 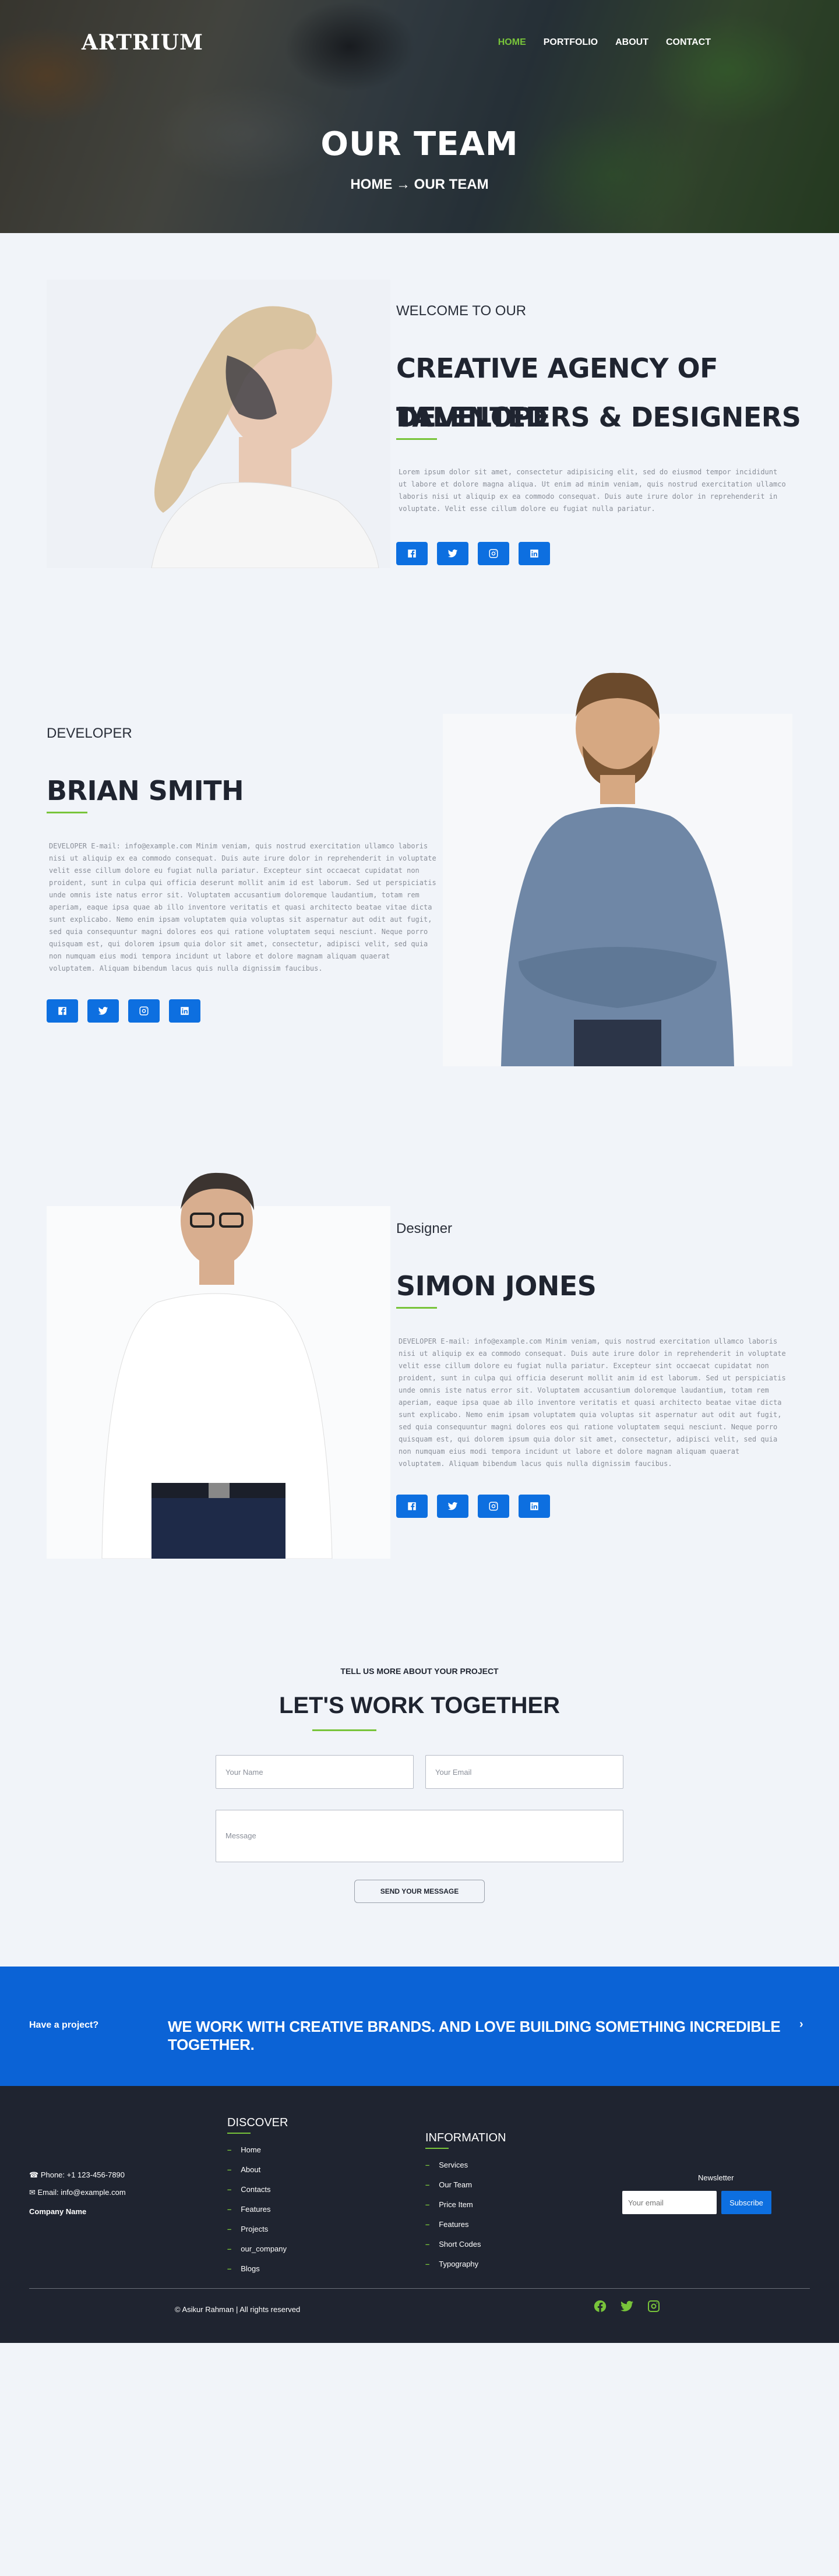 I want to click on page-title: OUR TEAM, so click(x=419, y=144).